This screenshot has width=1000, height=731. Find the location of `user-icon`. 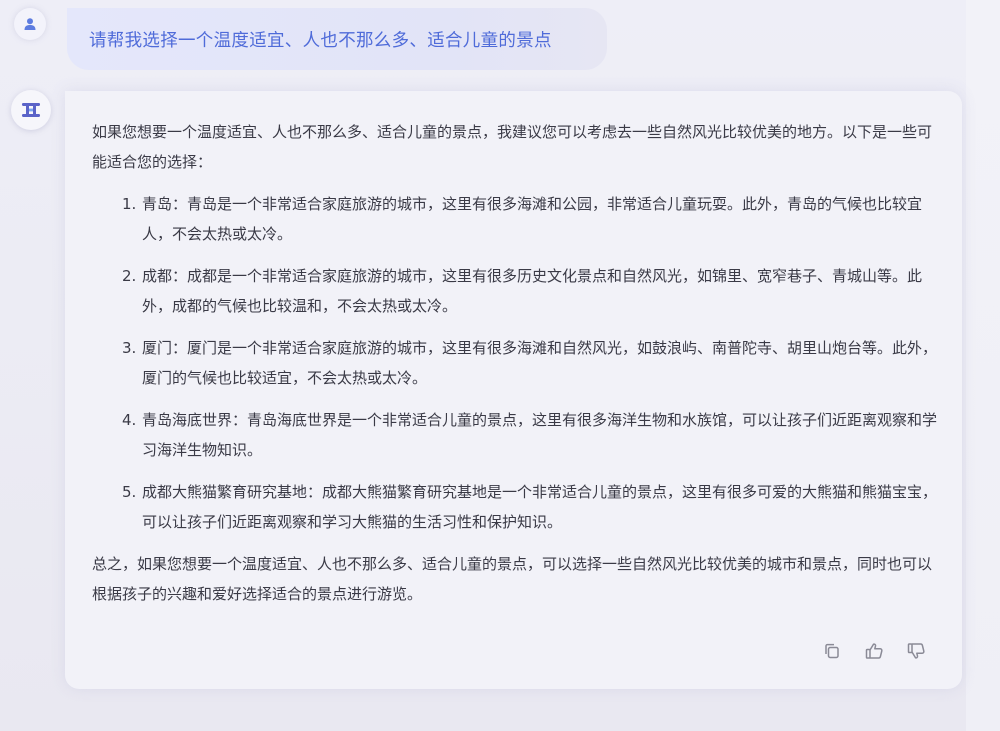

user-icon is located at coordinates (30, 24).